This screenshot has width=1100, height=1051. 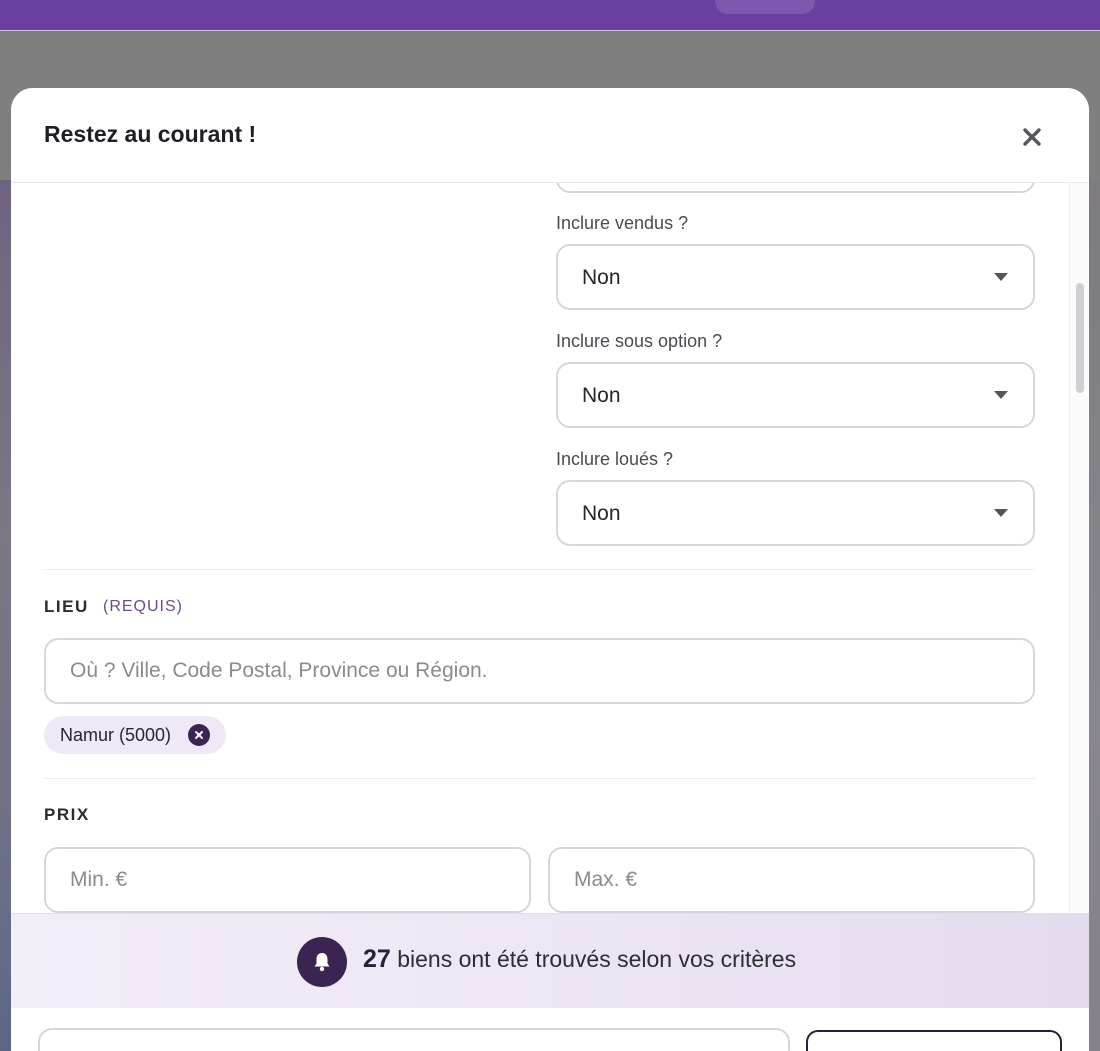 What do you see at coordinates (143, 606) in the screenshot?
I see `location-required-tag: (REQUIS)` at bounding box center [143, 606].